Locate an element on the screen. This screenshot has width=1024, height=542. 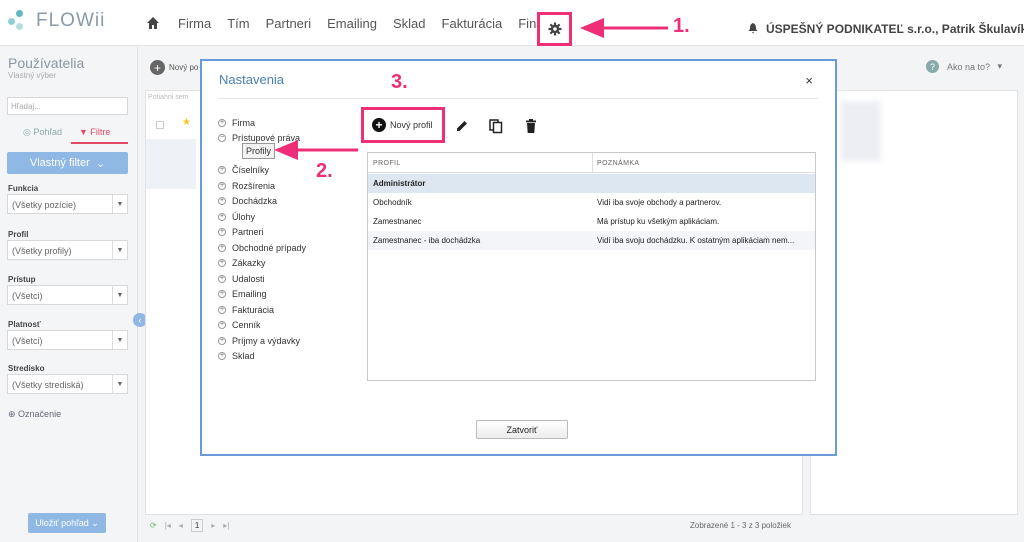
annotation-3: 3. is located at coordinates (399, 82).